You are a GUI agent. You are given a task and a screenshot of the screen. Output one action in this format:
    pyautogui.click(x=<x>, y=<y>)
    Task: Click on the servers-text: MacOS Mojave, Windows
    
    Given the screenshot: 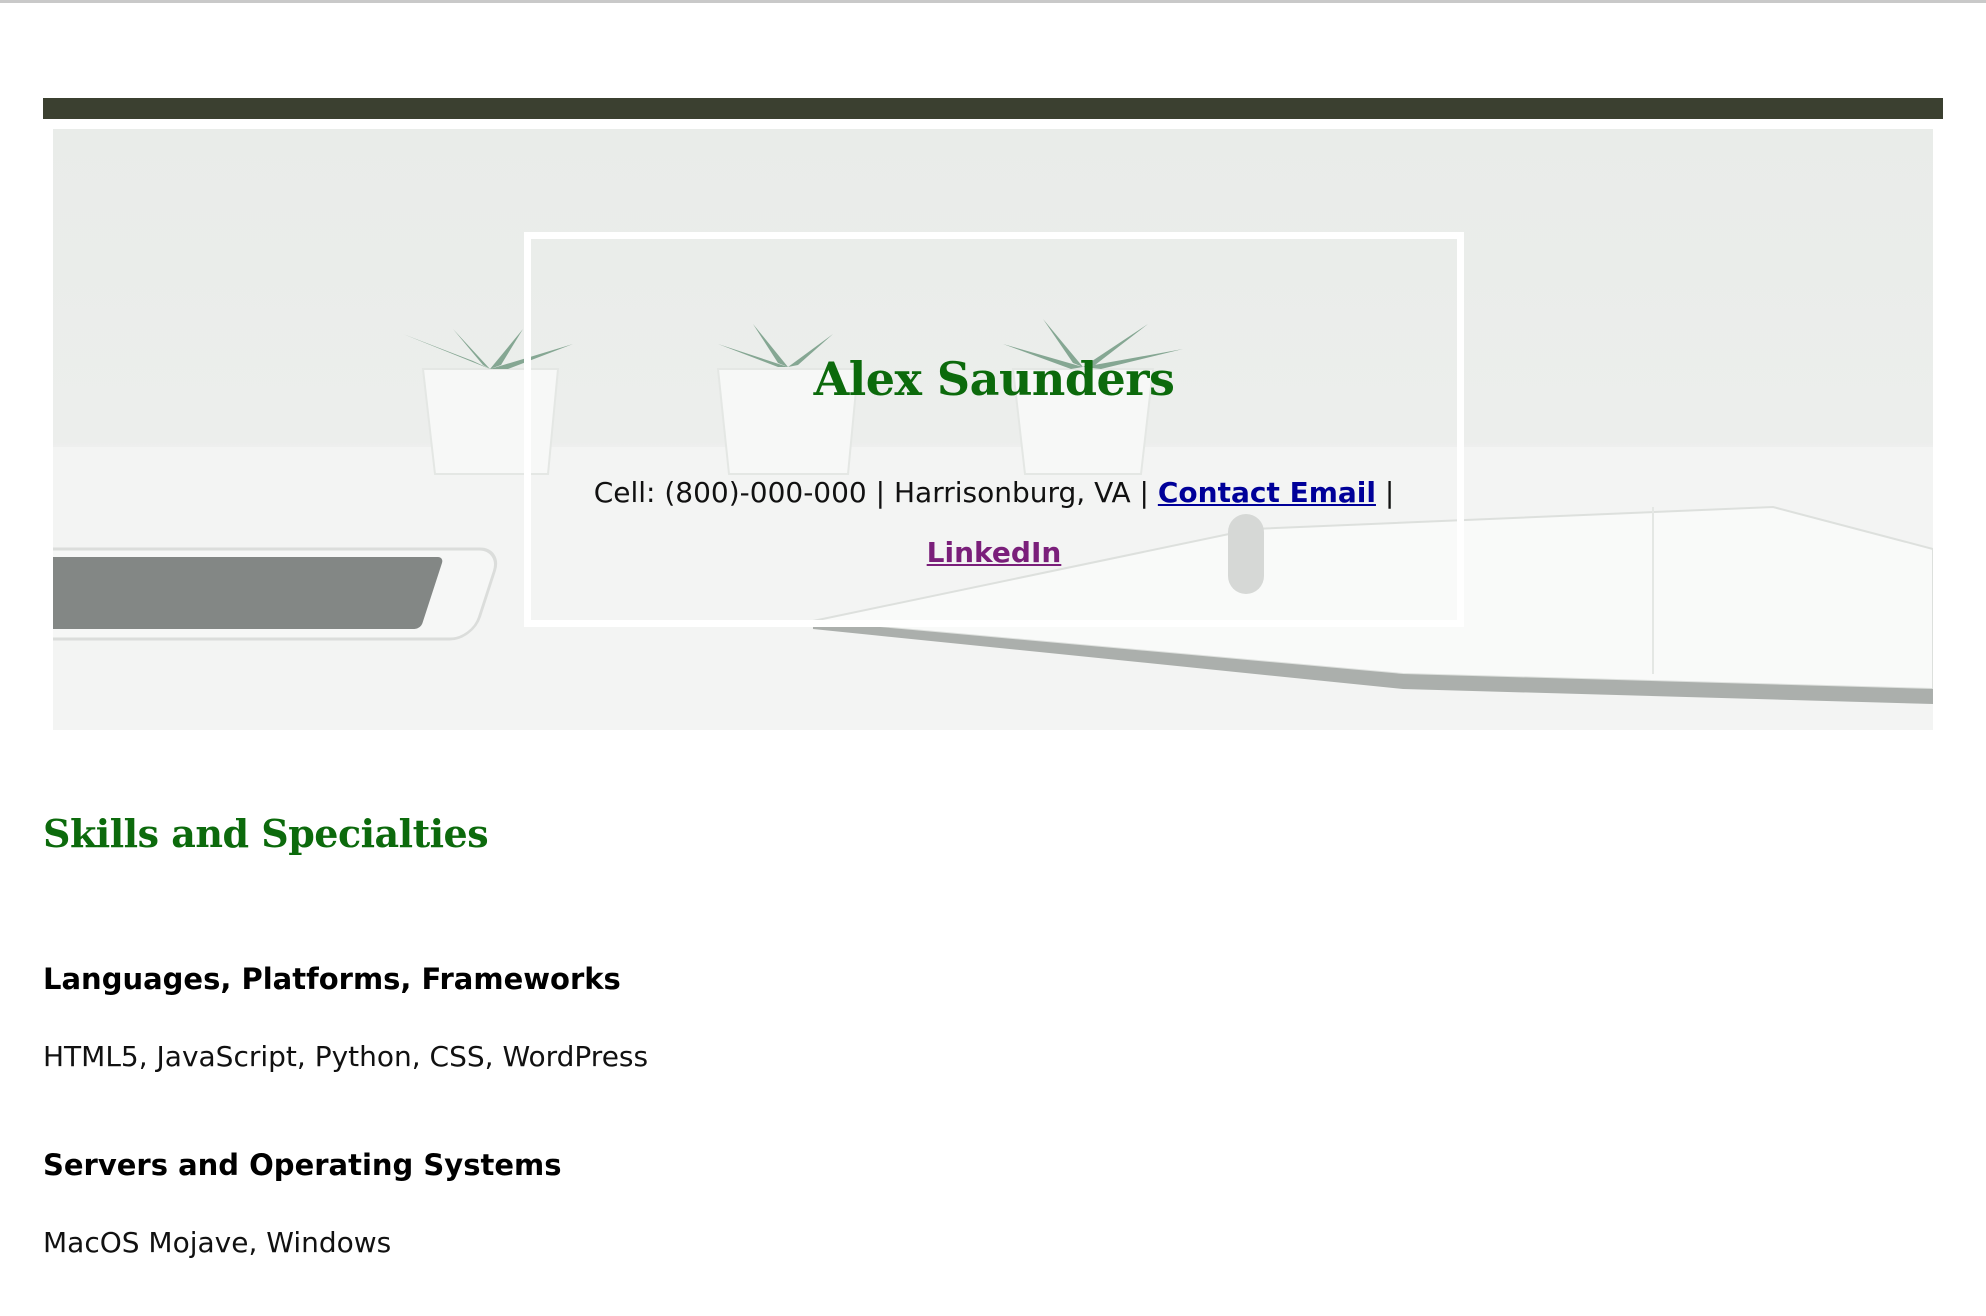 What is the action you would take?
    pyautogui.click(x=217, y=1242)
    